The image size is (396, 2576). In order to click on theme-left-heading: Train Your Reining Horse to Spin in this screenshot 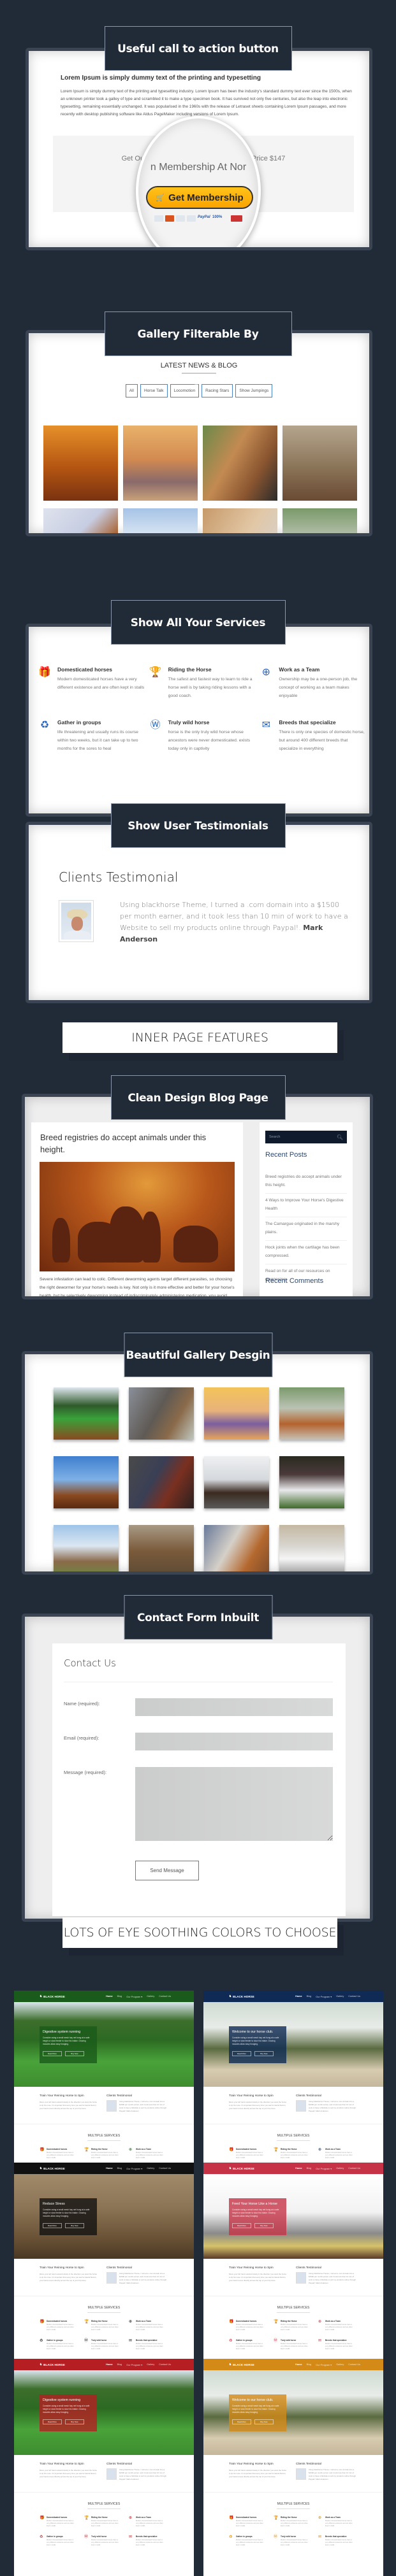, I will do `click(251, 2464)`.